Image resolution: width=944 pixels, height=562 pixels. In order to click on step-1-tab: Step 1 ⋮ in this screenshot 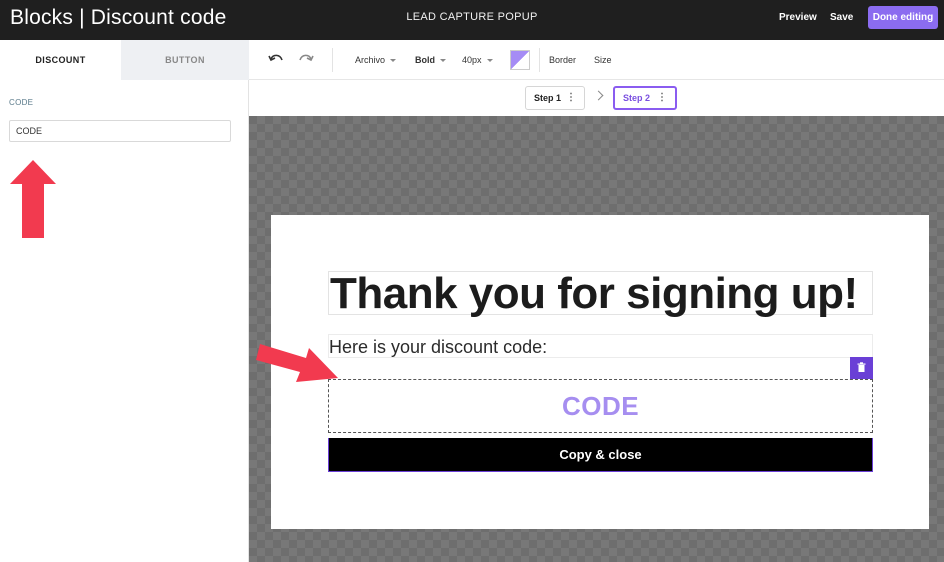, I will do `click(555, 98)`.